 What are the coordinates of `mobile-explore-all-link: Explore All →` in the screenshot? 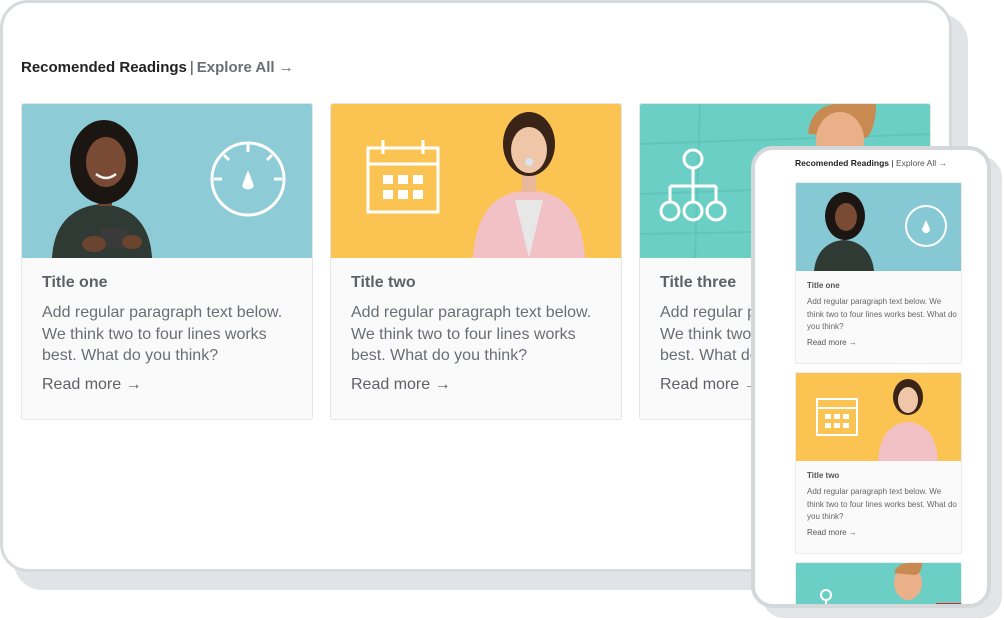 It's located at (921, 163).